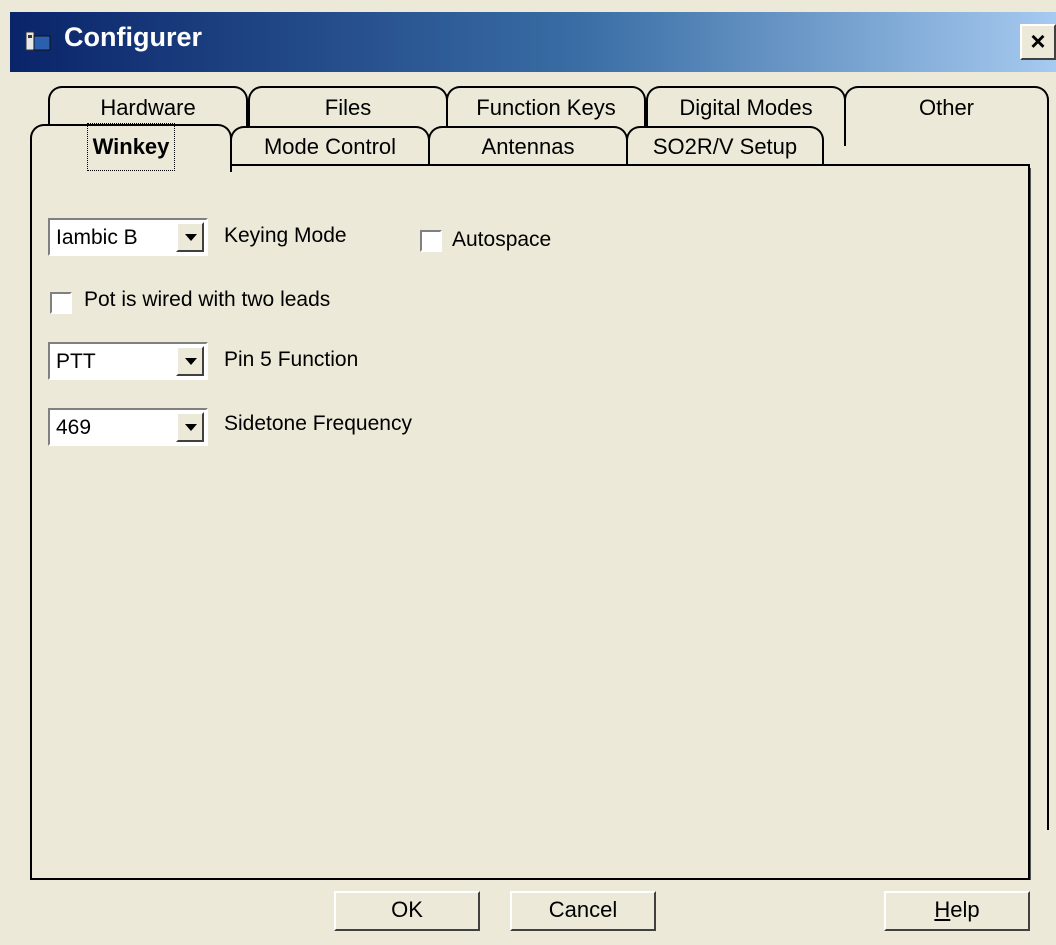 Image resolution: width=1056 pixels, height=945 pixels. What do you see at coordinates (128, 427) in the screenshot?
I see `sidetone-frequency-select: 469` at bounding box center [128, 427].